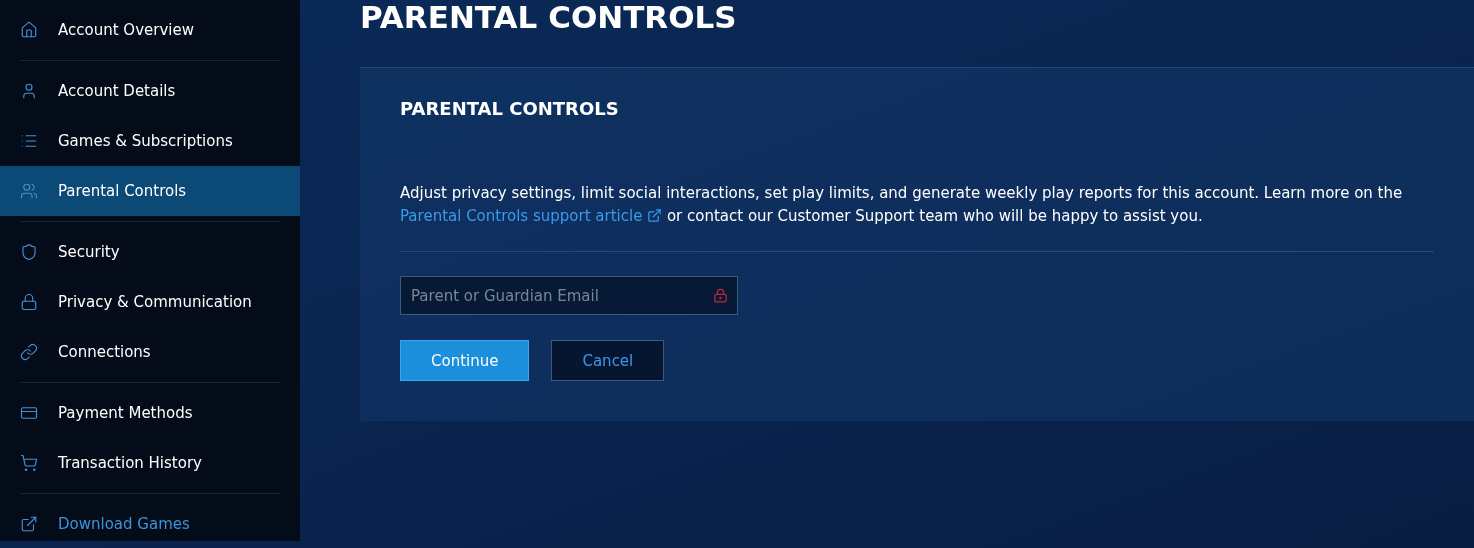 The image size is (1474, 548). What do you see at coordinates (655, 215) in the screenshot?
I see `external-link-icon` at bounding box center [655, 215].